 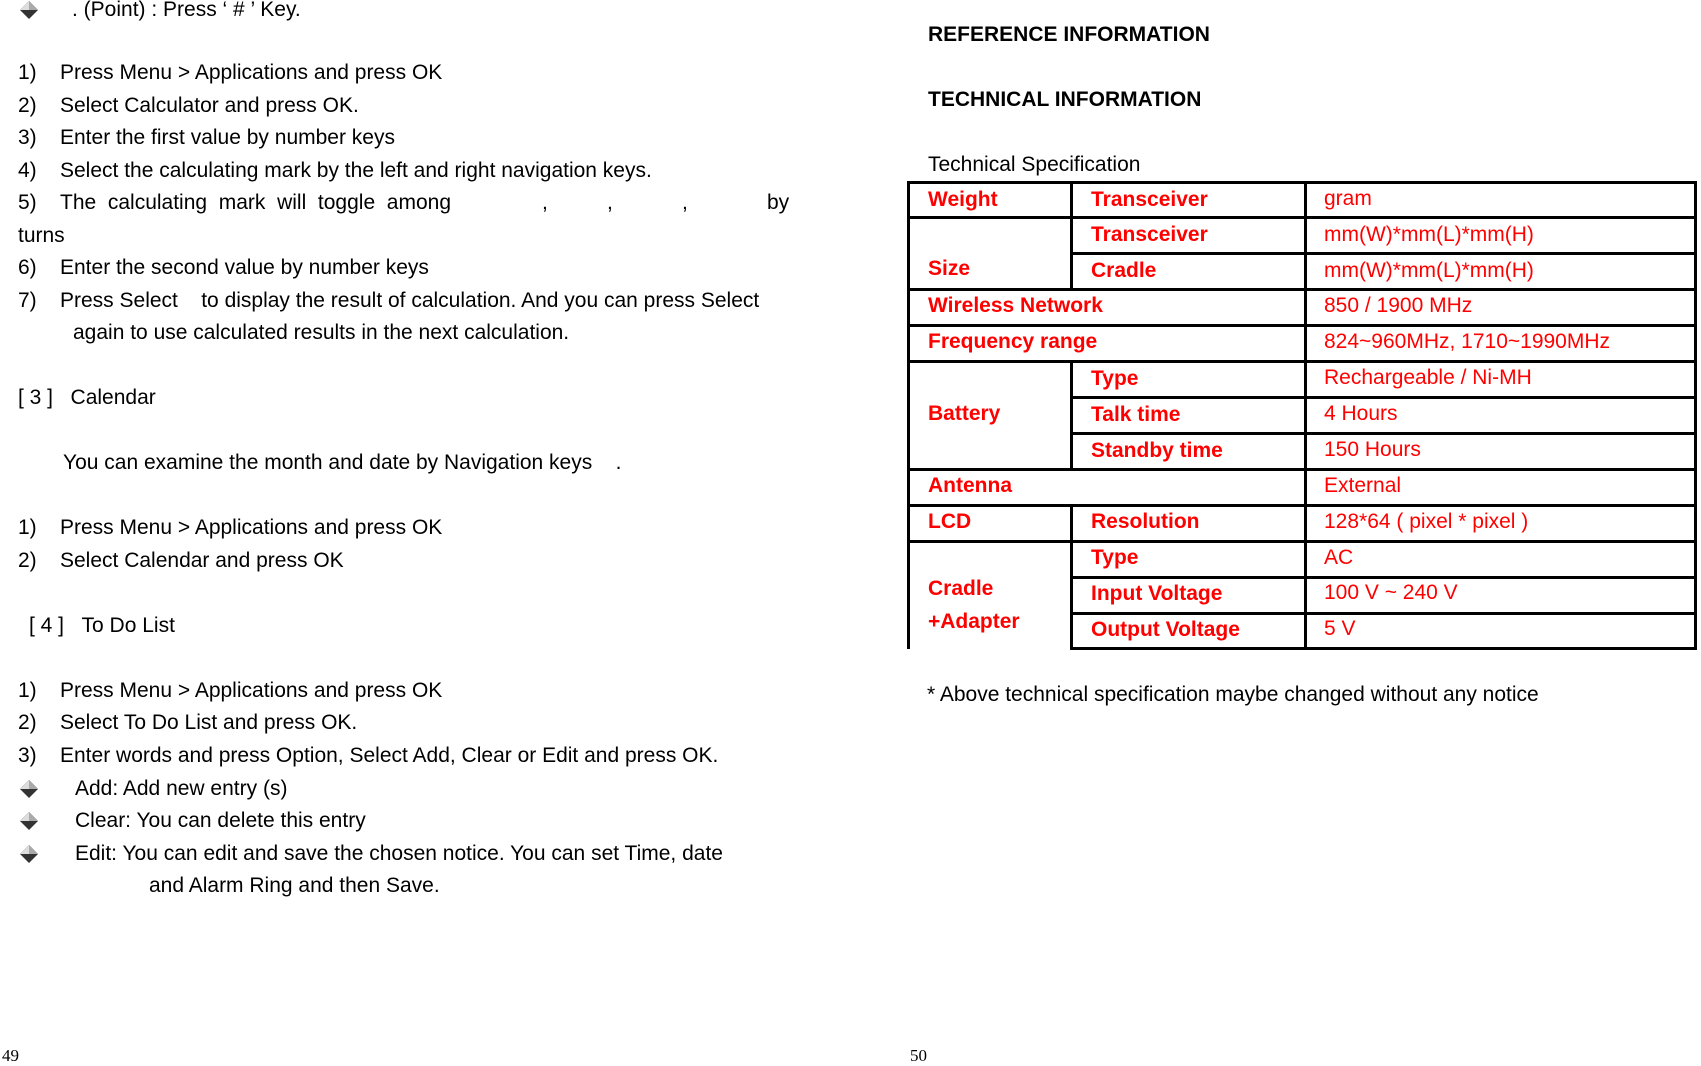 What do you see at coordinates (10, 1055) in the screenshot?
I see `page-number: 49` at bounding box center [10, 1055].